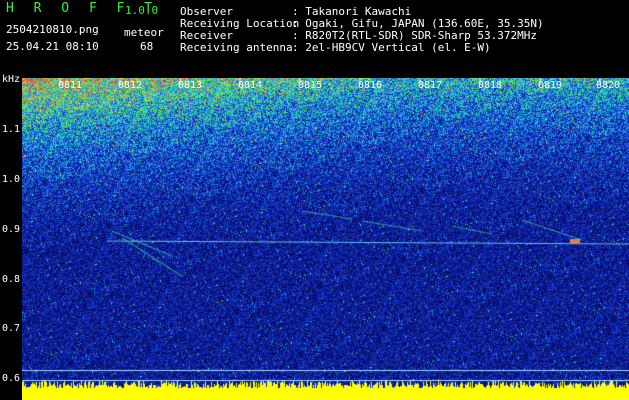  I want to click on y-tick-1.1: 1.1, so click(11, 129).